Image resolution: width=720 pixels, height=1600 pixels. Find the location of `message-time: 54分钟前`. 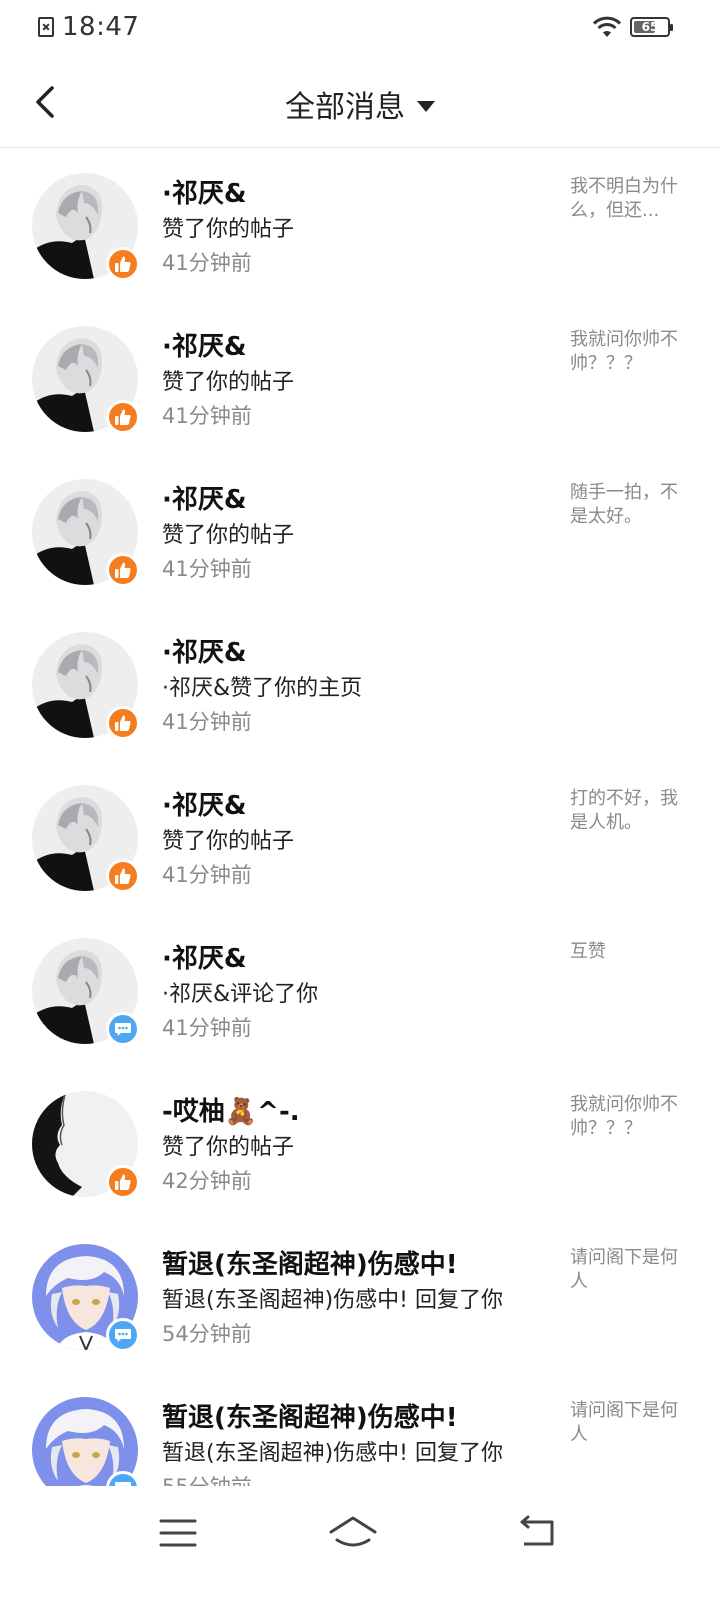

message-time: 54分钟前 is located at coordinates (207, 1334).